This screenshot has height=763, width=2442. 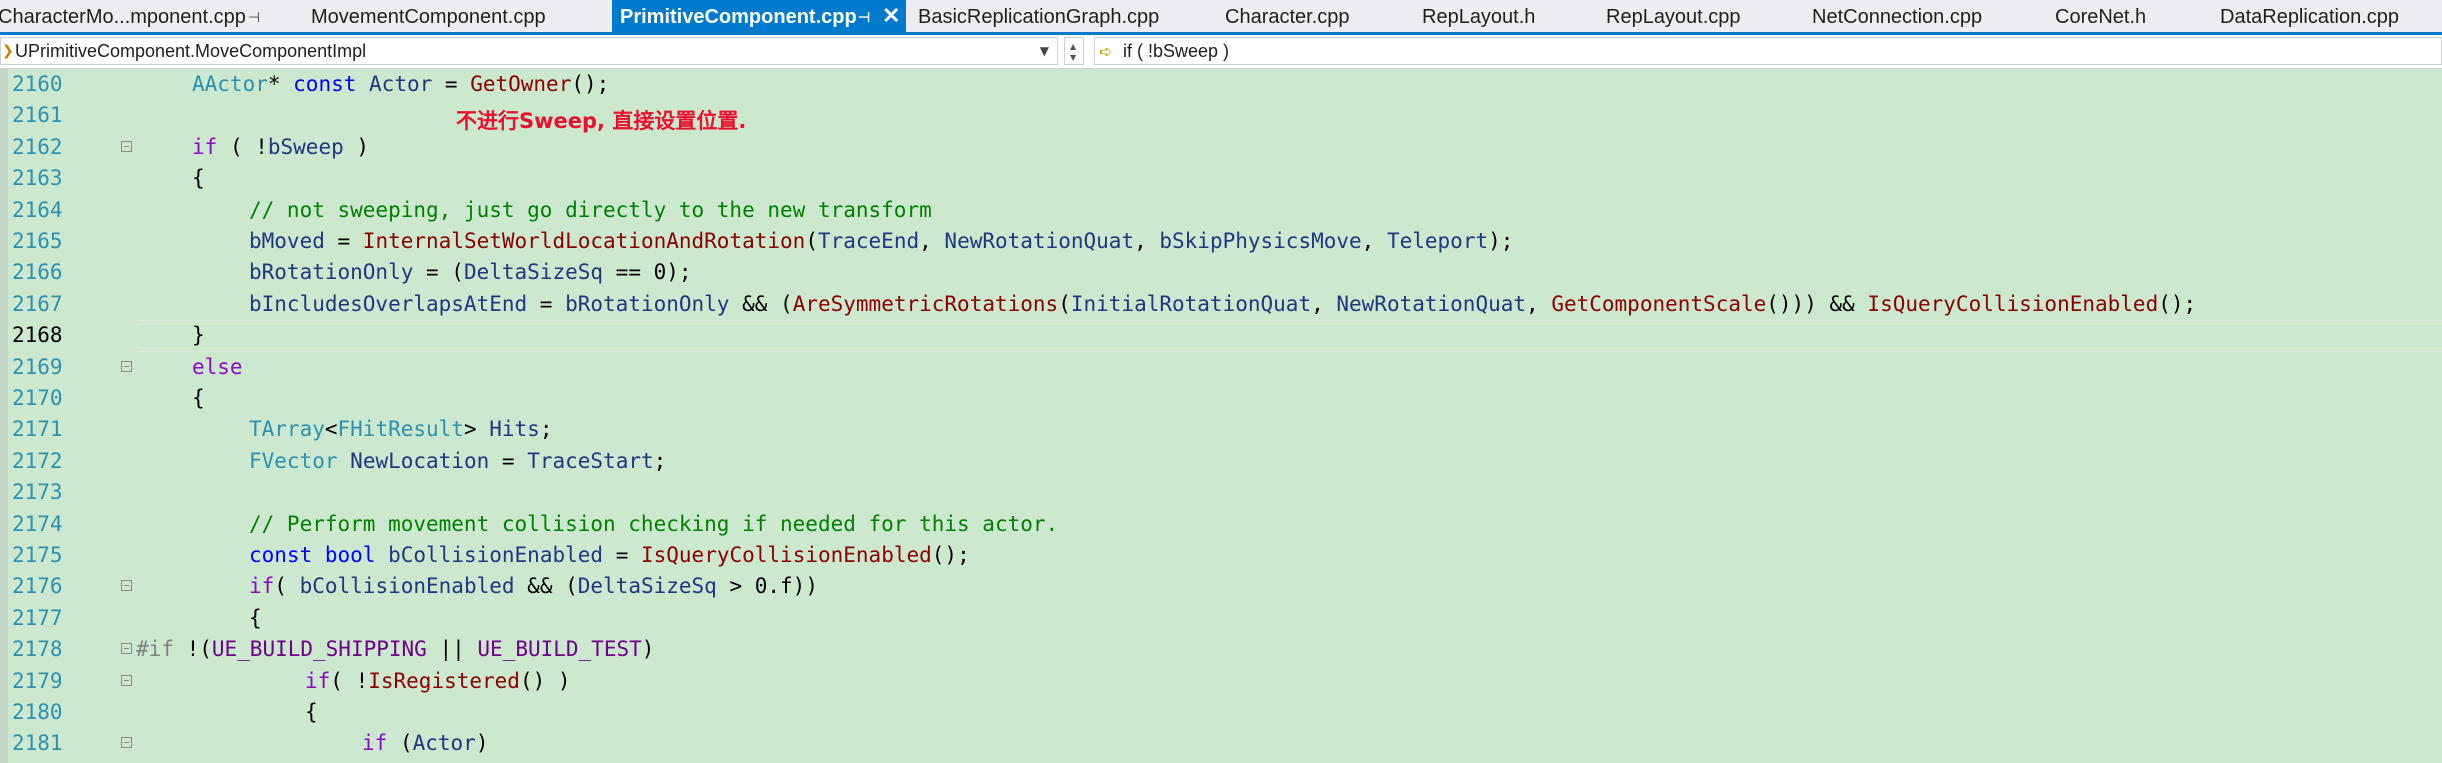 What do you see at coordinates (37, 712) in the screenshot?
I see `line-number: 2180` at bounding box center [37, 712].